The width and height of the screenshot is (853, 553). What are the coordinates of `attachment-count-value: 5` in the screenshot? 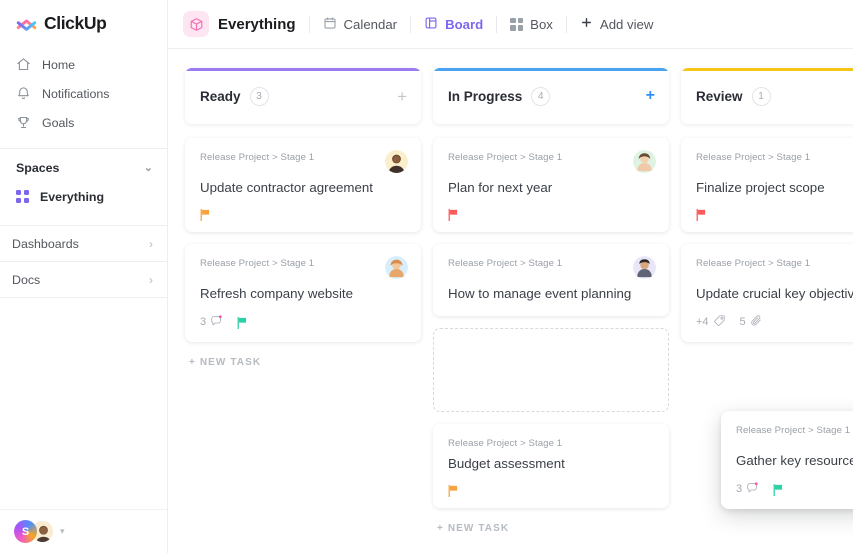 It's located at (742, 321).